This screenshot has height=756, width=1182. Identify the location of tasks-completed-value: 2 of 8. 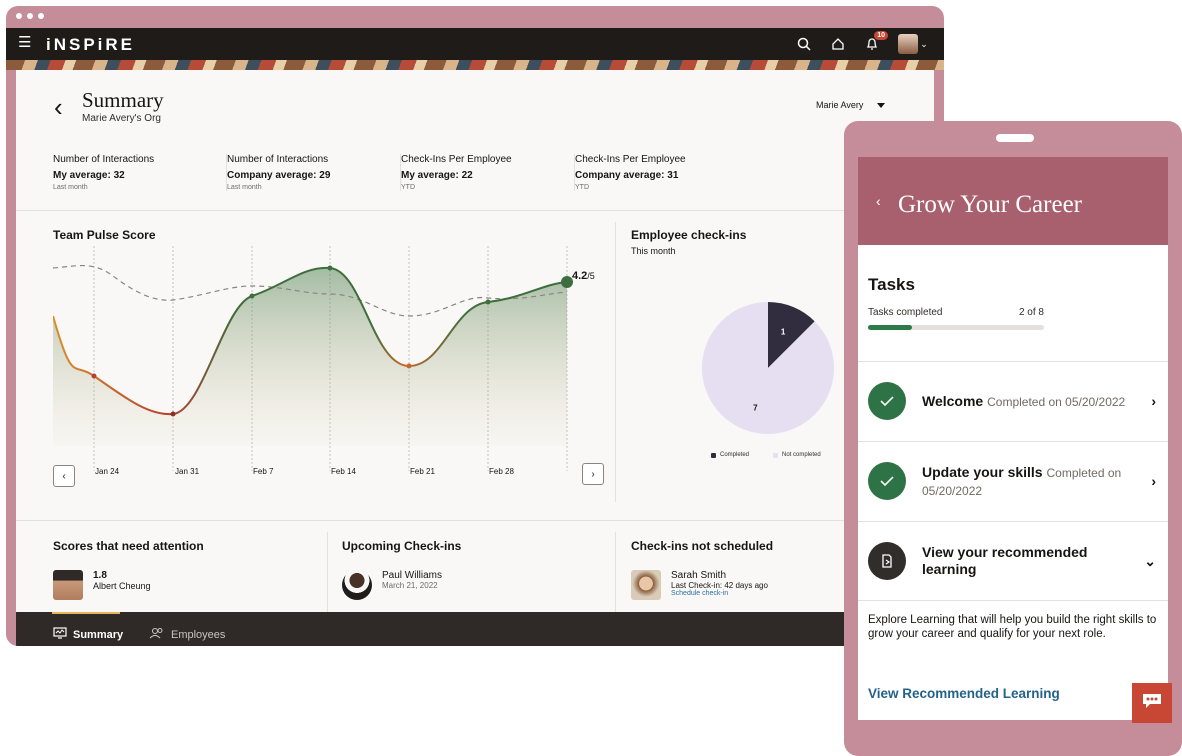
(1031, 312).